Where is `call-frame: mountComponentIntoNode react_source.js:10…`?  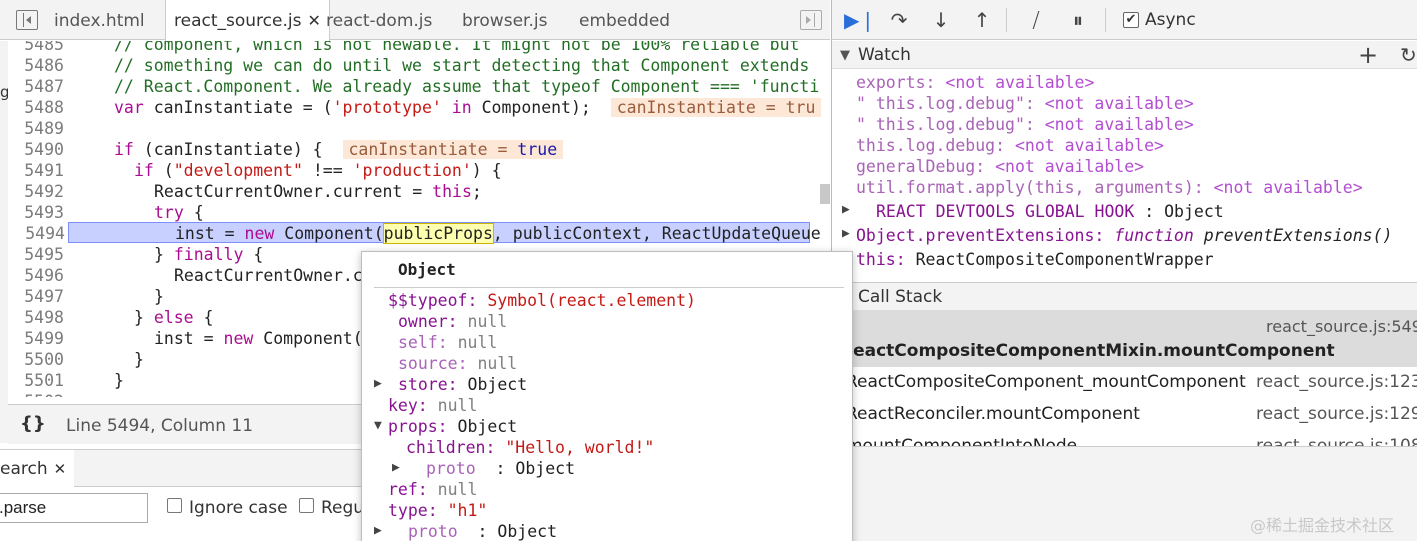 call-frame: mountComponentIntoNode react_source.js:10… is located at coordinates (1124, 438).